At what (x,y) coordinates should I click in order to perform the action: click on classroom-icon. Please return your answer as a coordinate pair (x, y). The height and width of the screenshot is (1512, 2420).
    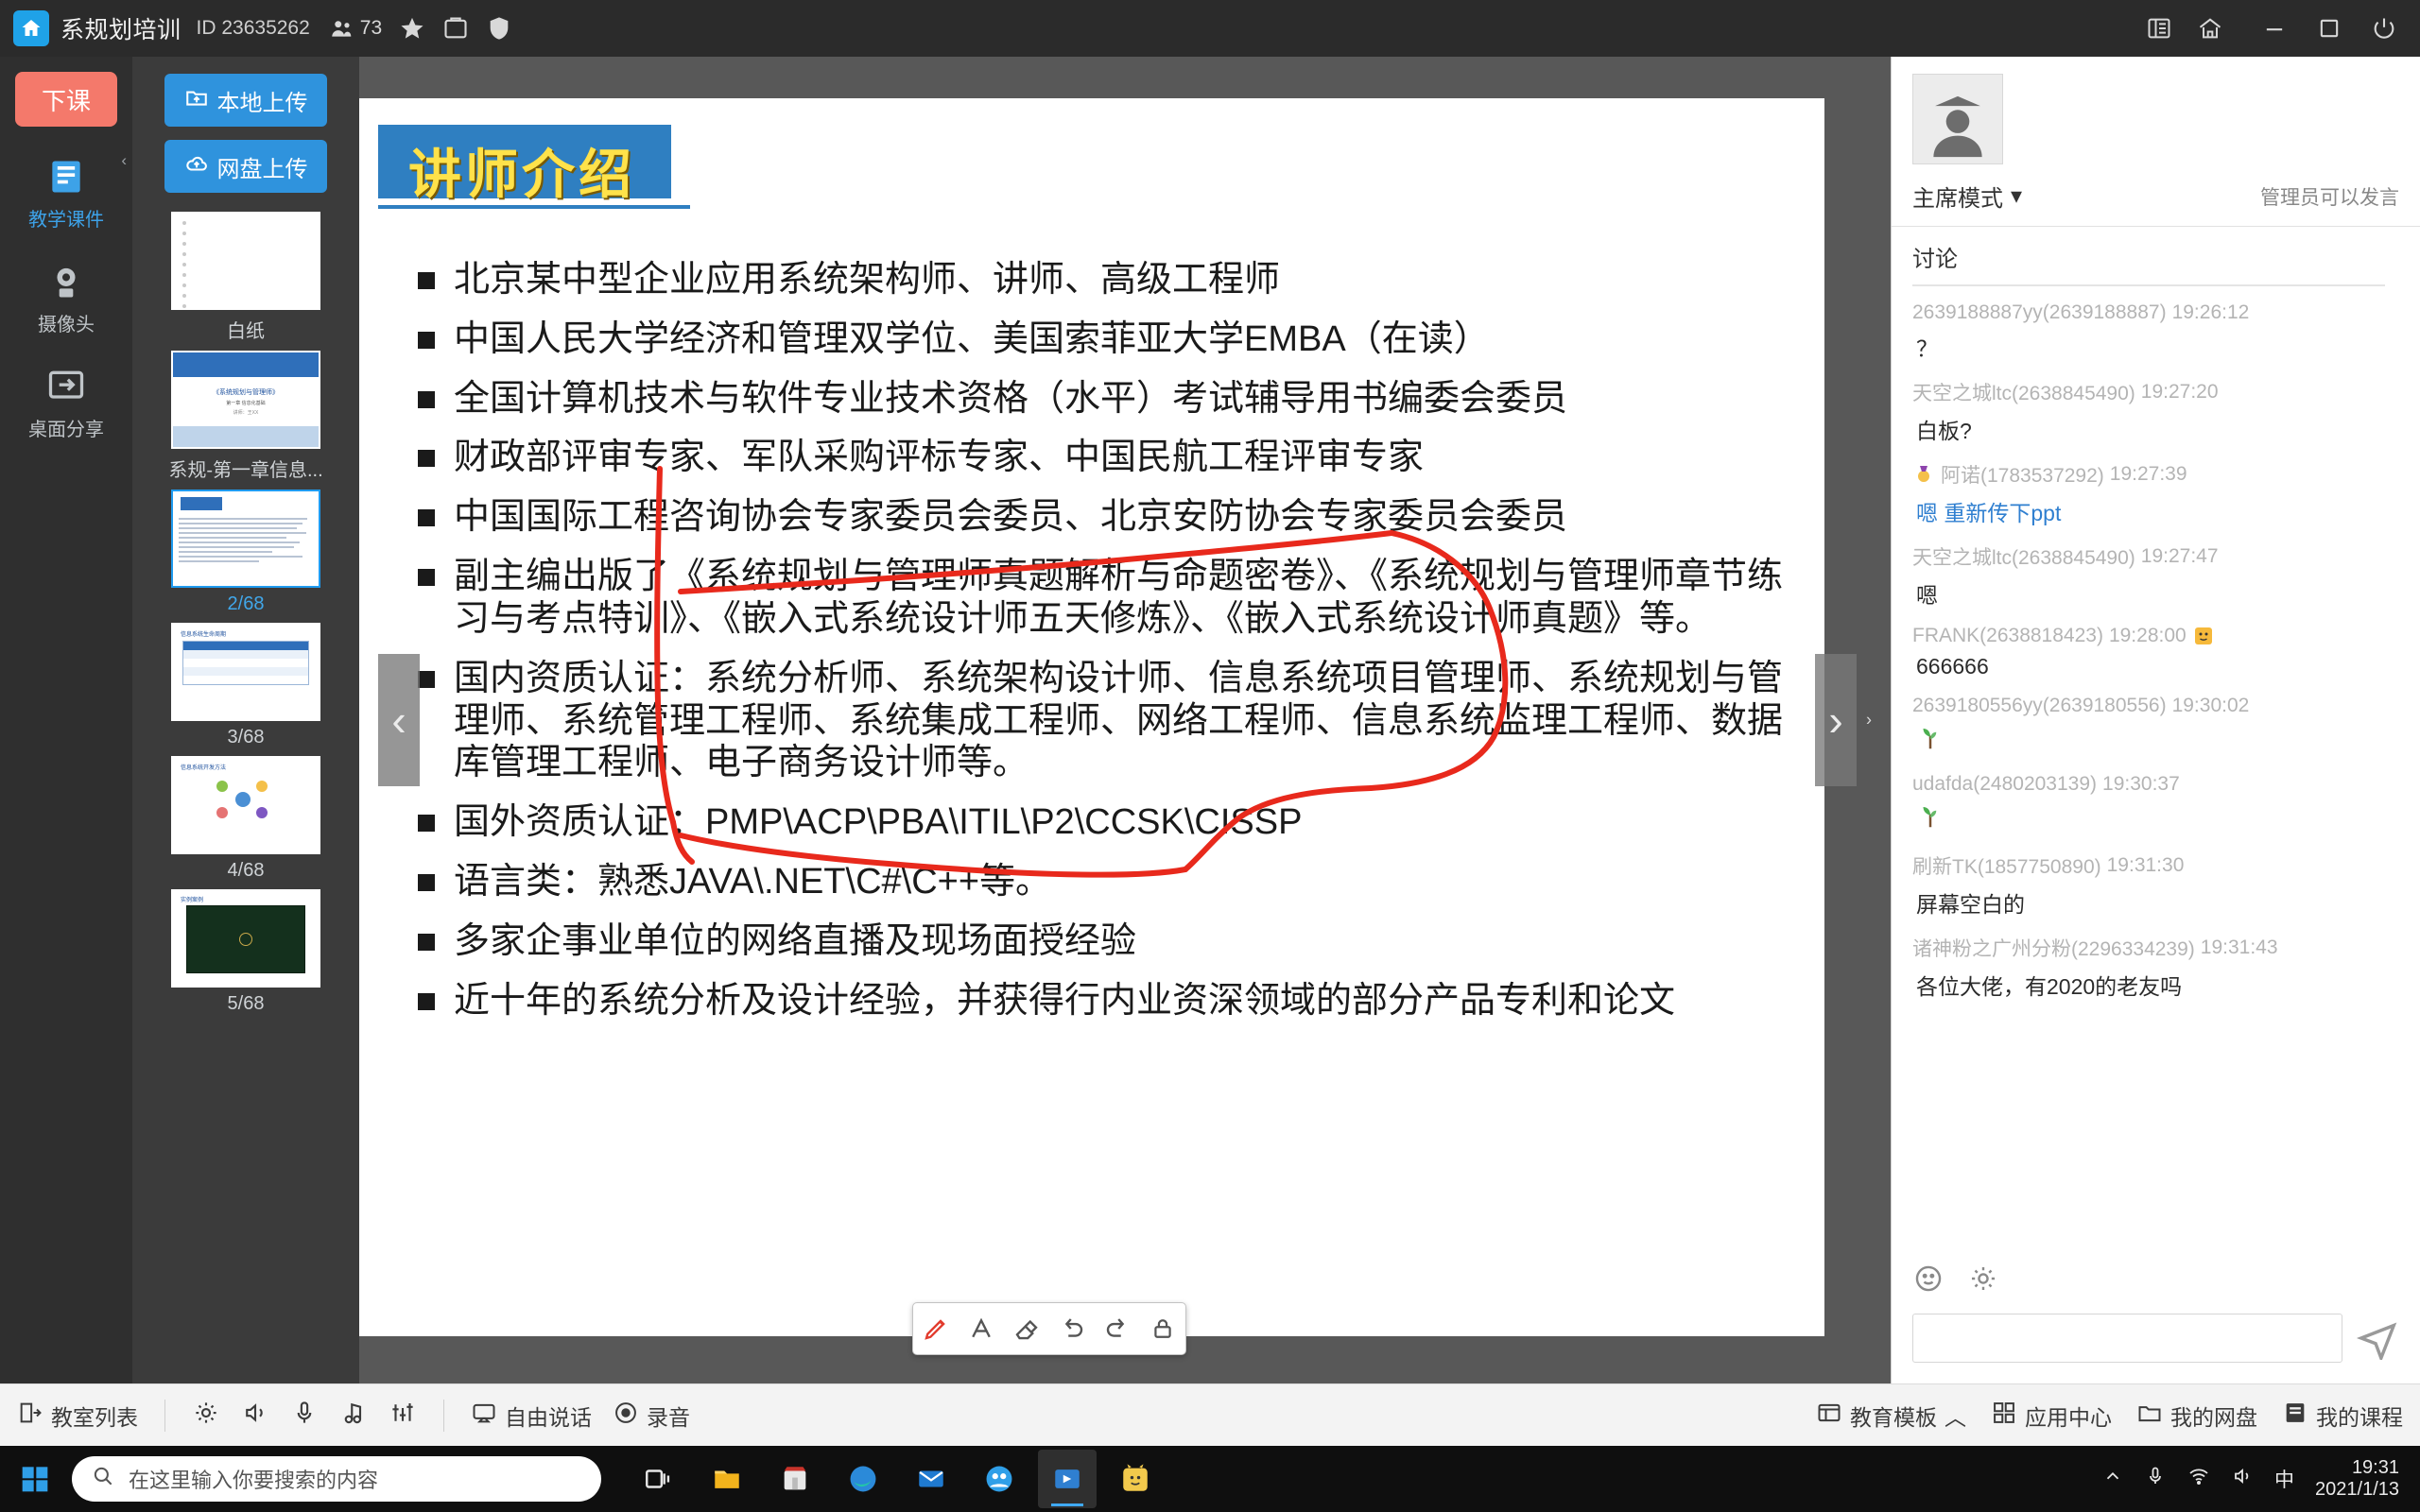
    Looking at the image, I should click on (2210, 28).